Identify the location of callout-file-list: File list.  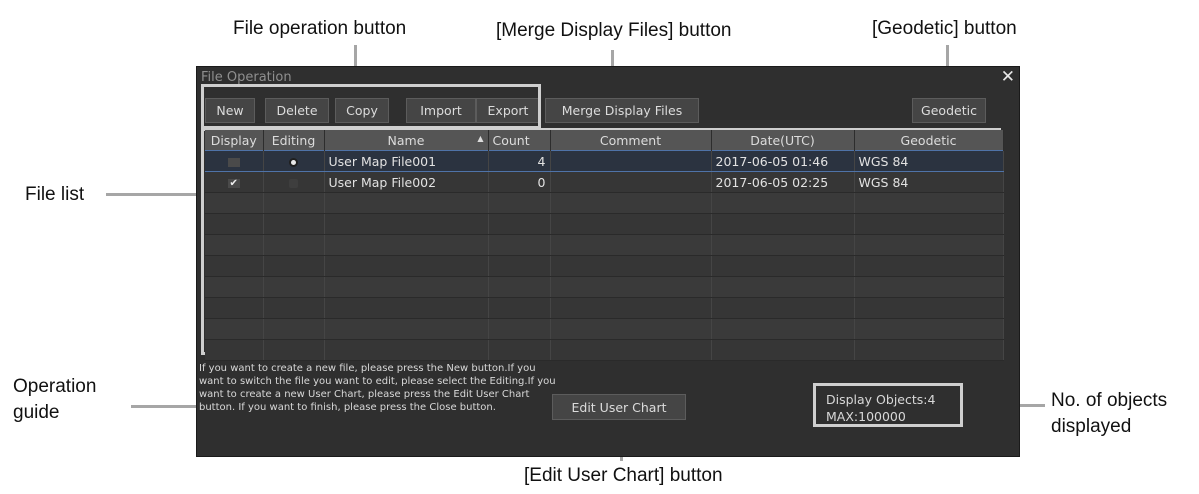
(55, 194).